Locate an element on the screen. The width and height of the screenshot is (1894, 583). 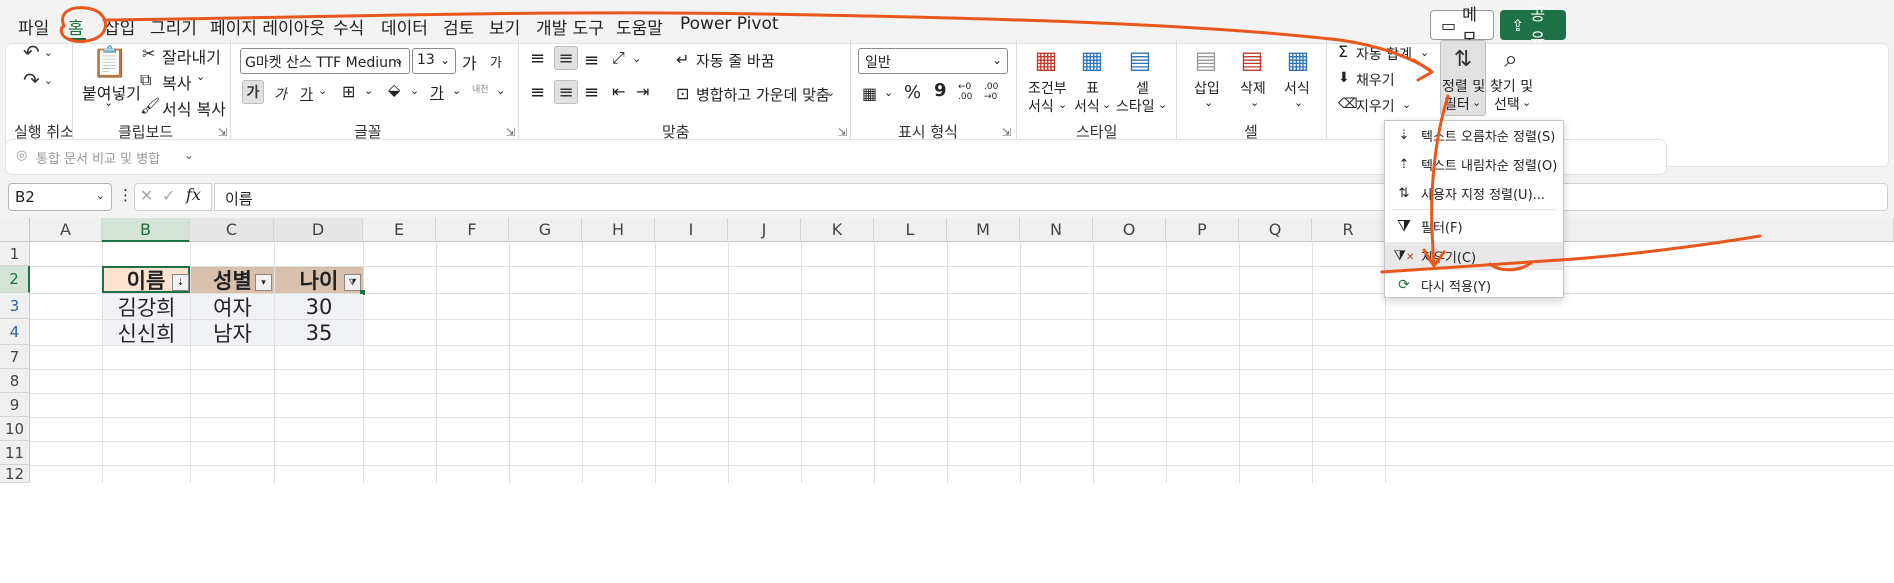
annotation-circle-home is located at coordinates (83, 24).